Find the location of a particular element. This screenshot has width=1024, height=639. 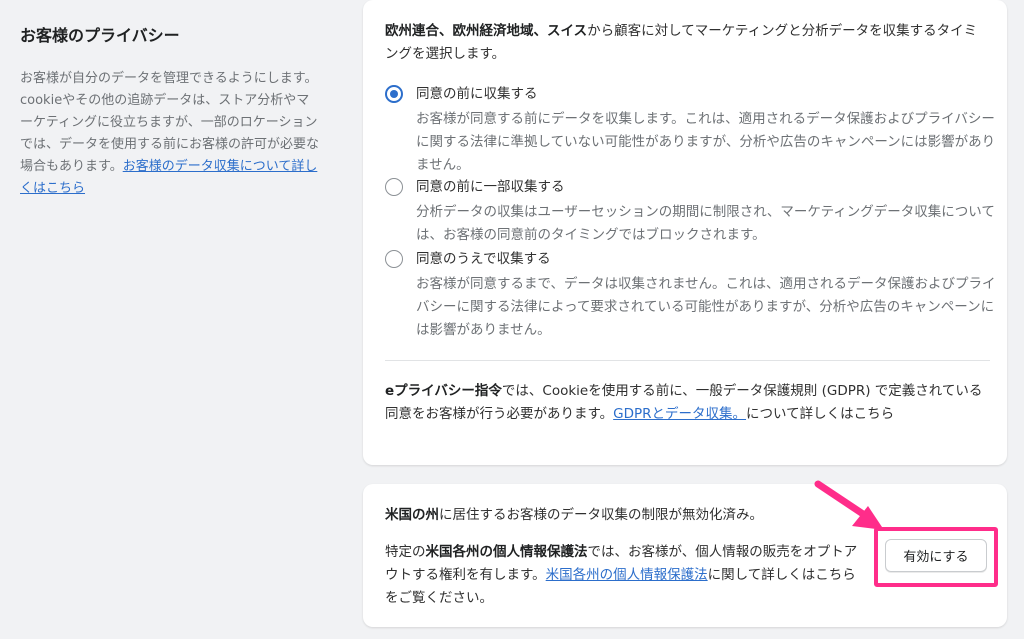

us-privacy-law-link: 米国各州の個人情報保護法 is located at coordinates (627, 575).